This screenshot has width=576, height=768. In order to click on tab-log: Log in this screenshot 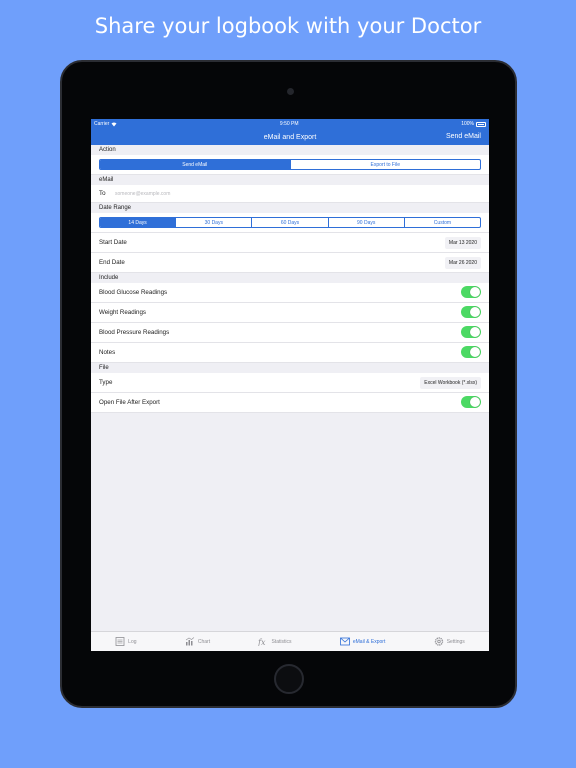, I will do `click(126, 641)`.